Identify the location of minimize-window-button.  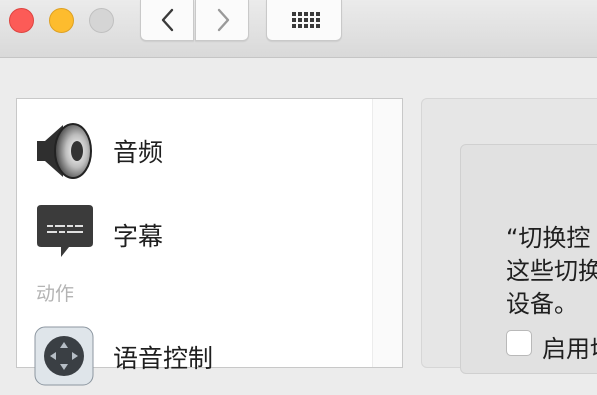
(61, 20).